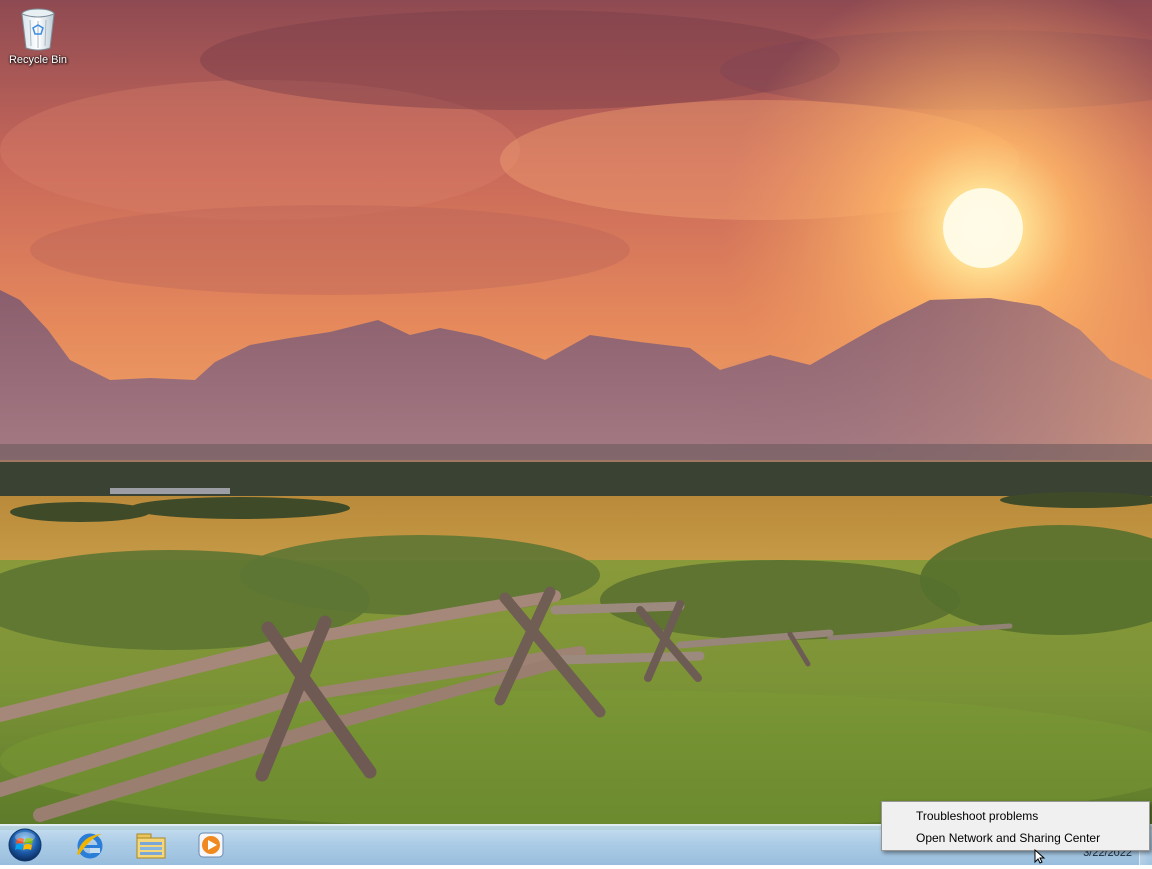 The height and width of the screenshot is (869, 1152). What do you see at coordinates (38, 29) in the screenshot?
I see `recycle-bin-icon` at bounding box center [38, 29].